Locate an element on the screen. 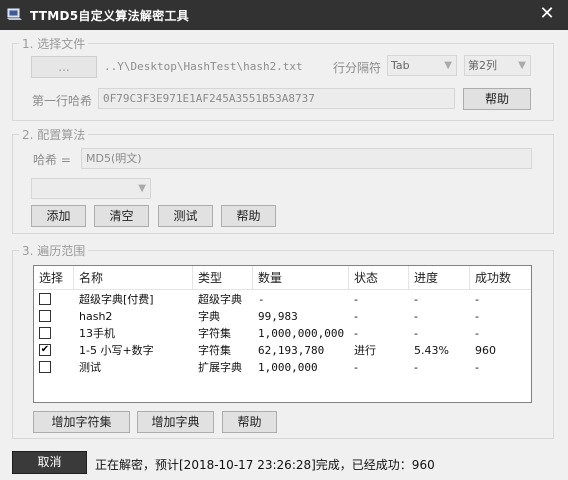 Image resolution: width=568 pixels, height=480 pixels. list-header: 选择 名称 类型 数量 状态 进度 成功数 is located at coordinates (282, 278).